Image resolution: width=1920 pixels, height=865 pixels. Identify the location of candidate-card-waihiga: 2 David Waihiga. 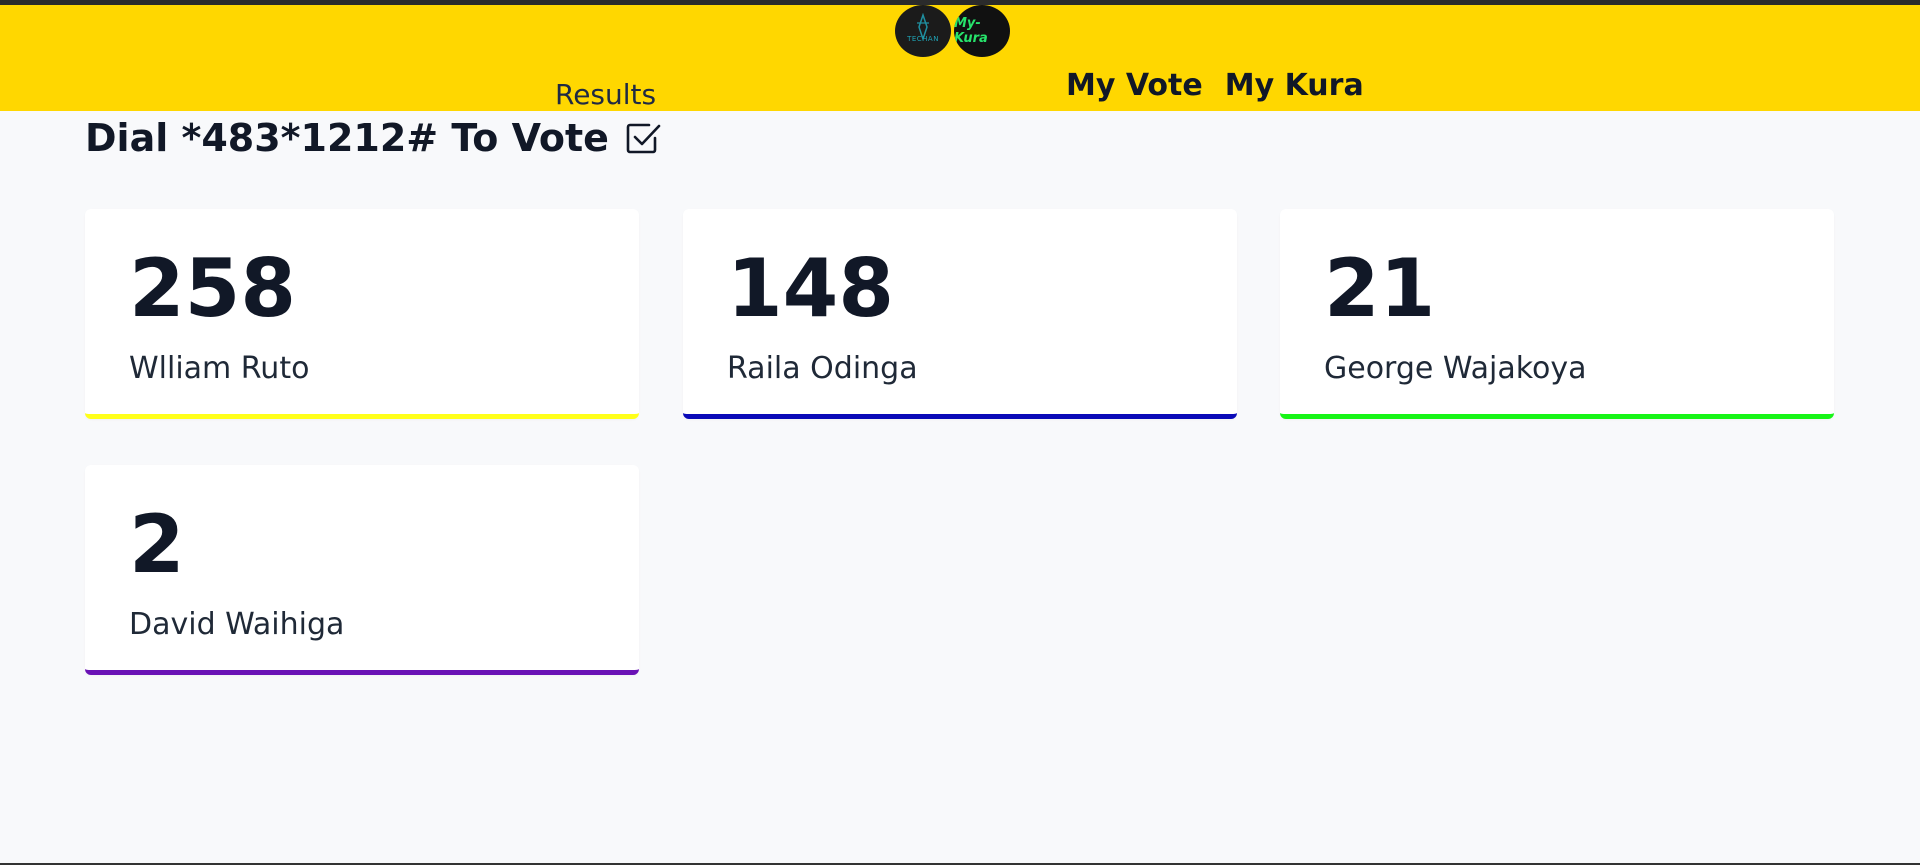
(362, 570).